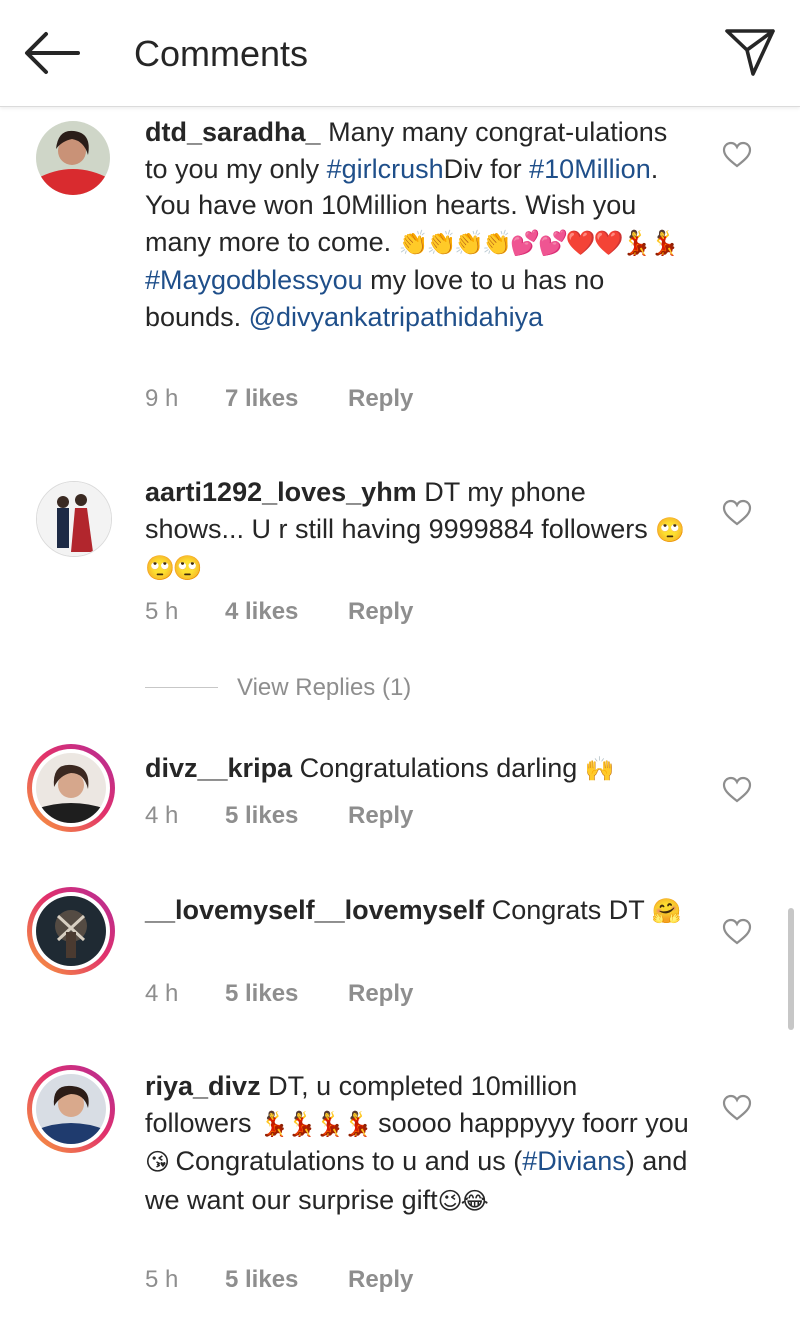 Image resolution: width=800 pixels, height=1342 pixels. Describe the element at coordinates (438, 768) in the screenshot. I see `comment-body: Congratulations darling` at that location.